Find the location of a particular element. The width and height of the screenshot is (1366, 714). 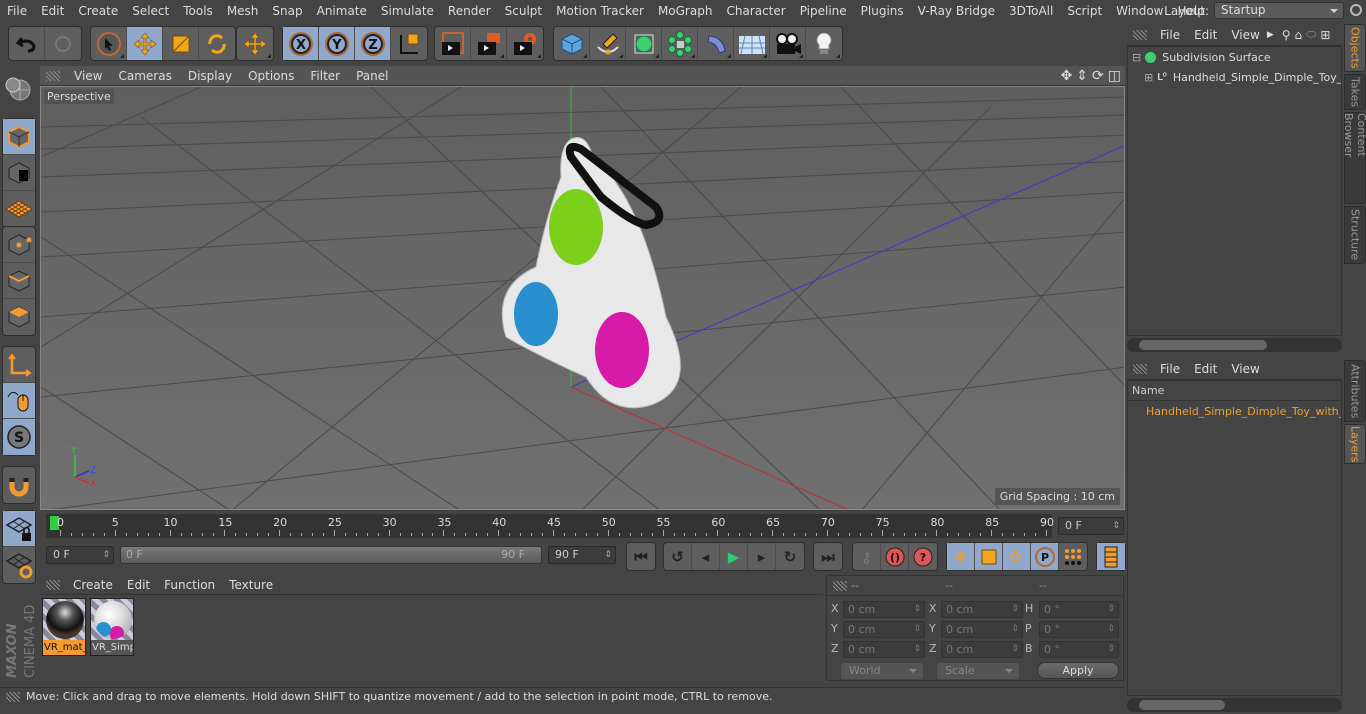

layers-hscrollbar is located at coordinates (1234, 705).